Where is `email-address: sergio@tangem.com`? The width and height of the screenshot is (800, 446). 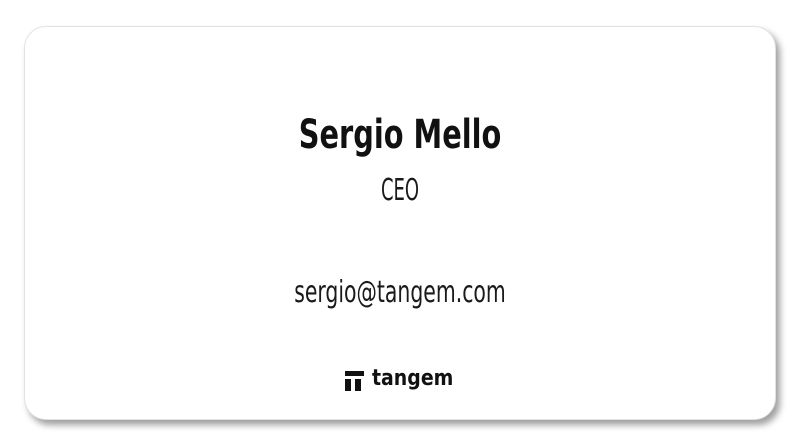
email-address: sergio@tangem.com is located at coordinates (400, 292).